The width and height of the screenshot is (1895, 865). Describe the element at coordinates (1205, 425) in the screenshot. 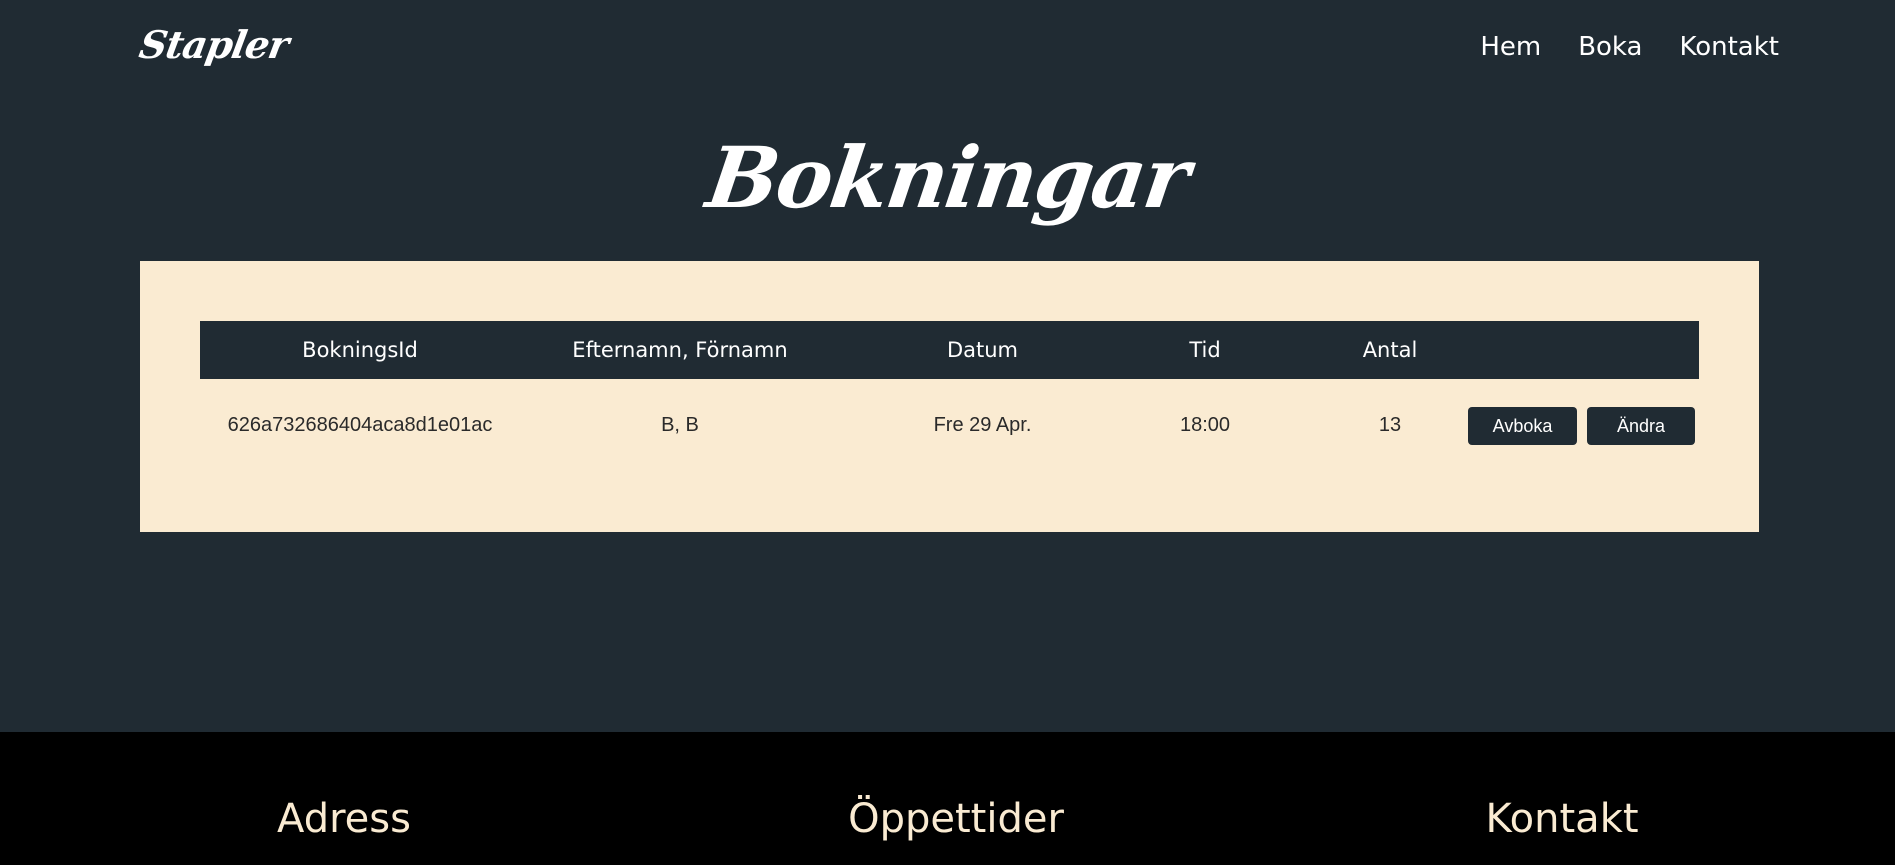

I see `booking-time-cell: 18:00` at that location.